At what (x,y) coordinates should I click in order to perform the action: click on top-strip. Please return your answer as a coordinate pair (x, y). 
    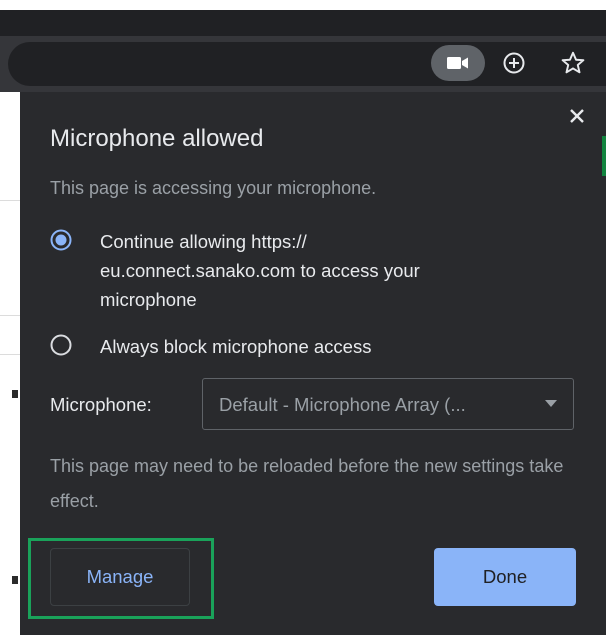
    Looking at the image, I should click on (303, 5).